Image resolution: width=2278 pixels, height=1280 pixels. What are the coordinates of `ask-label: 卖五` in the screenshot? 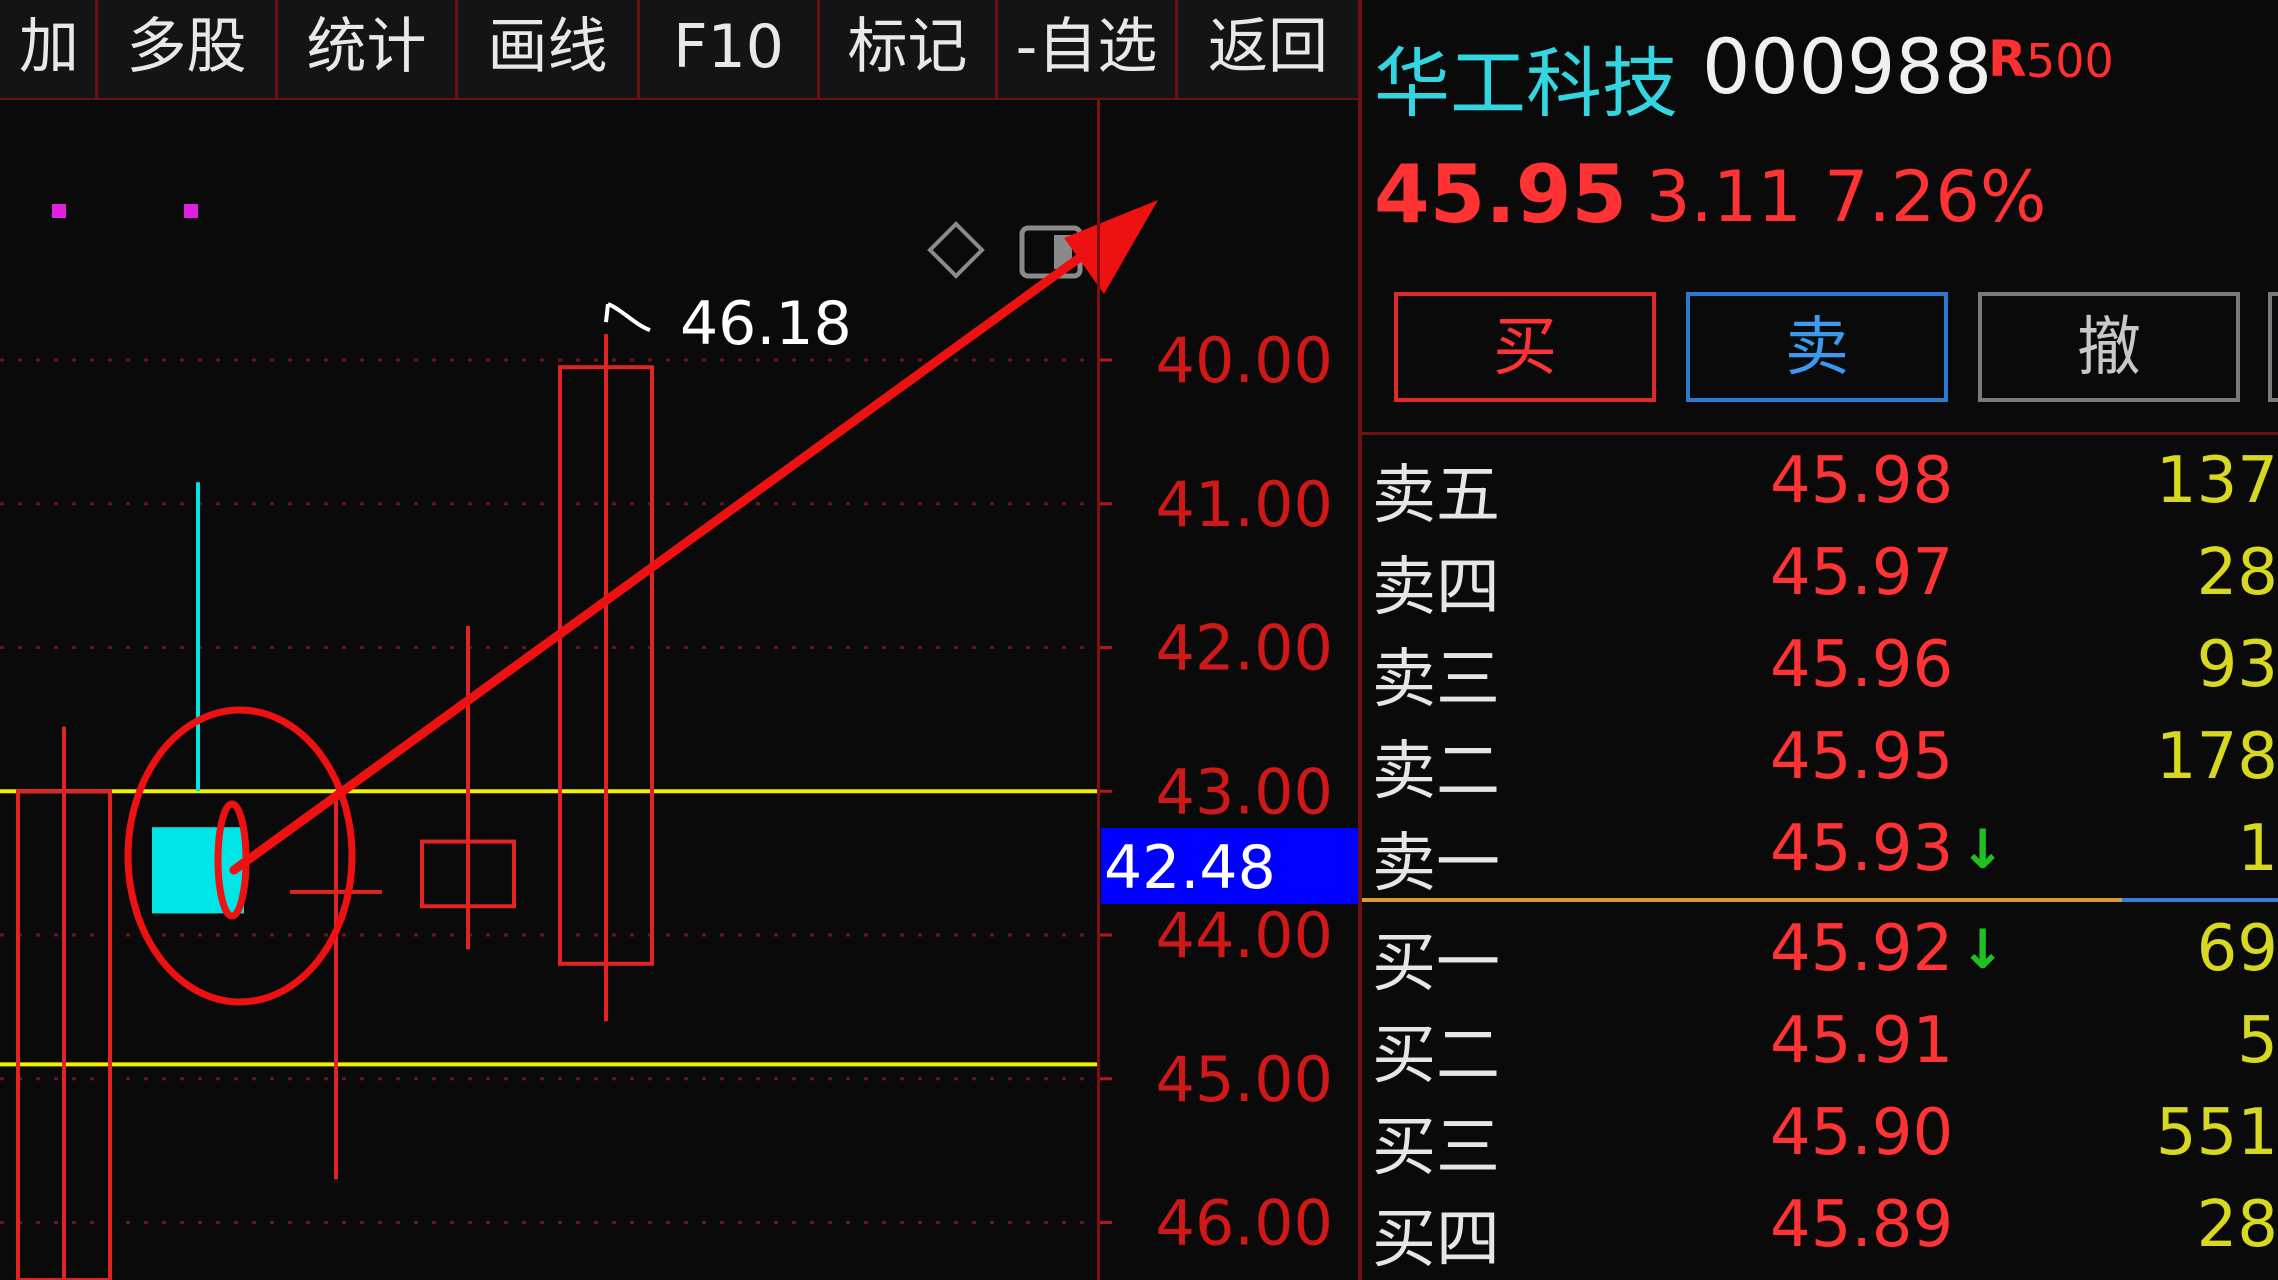 It's located at (1436, 496).